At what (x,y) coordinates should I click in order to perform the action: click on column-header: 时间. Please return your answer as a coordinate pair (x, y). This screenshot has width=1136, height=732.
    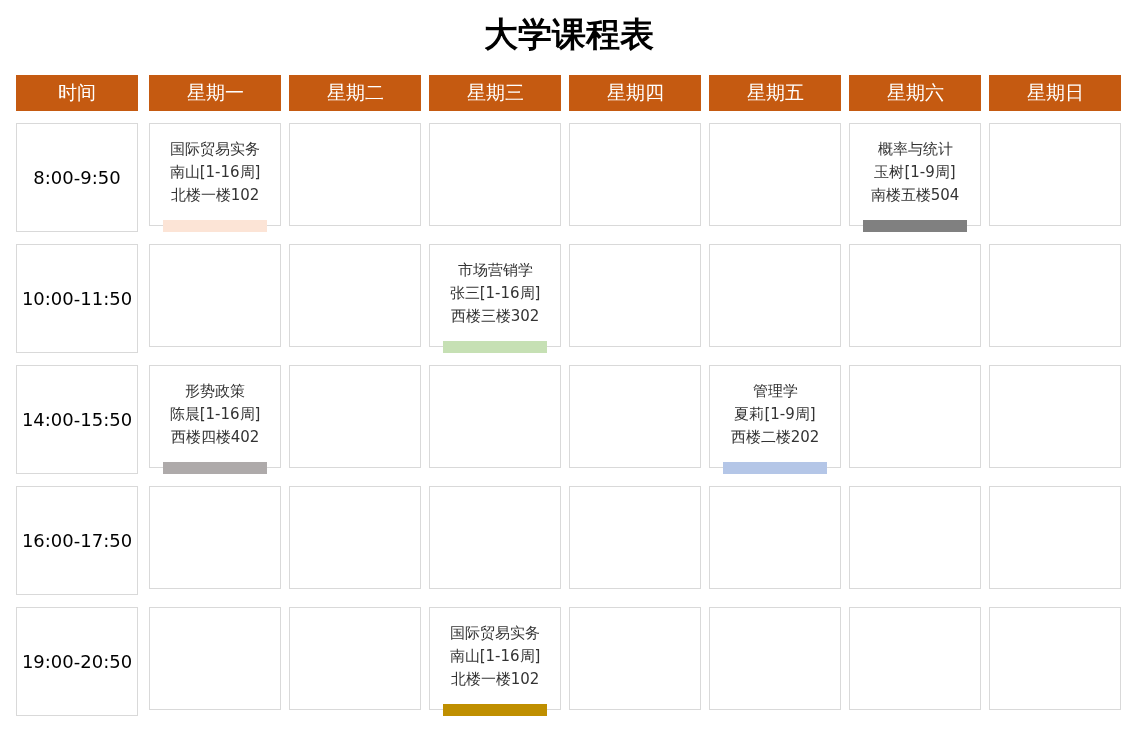
    Looking at the image, I should click on (77, 93).